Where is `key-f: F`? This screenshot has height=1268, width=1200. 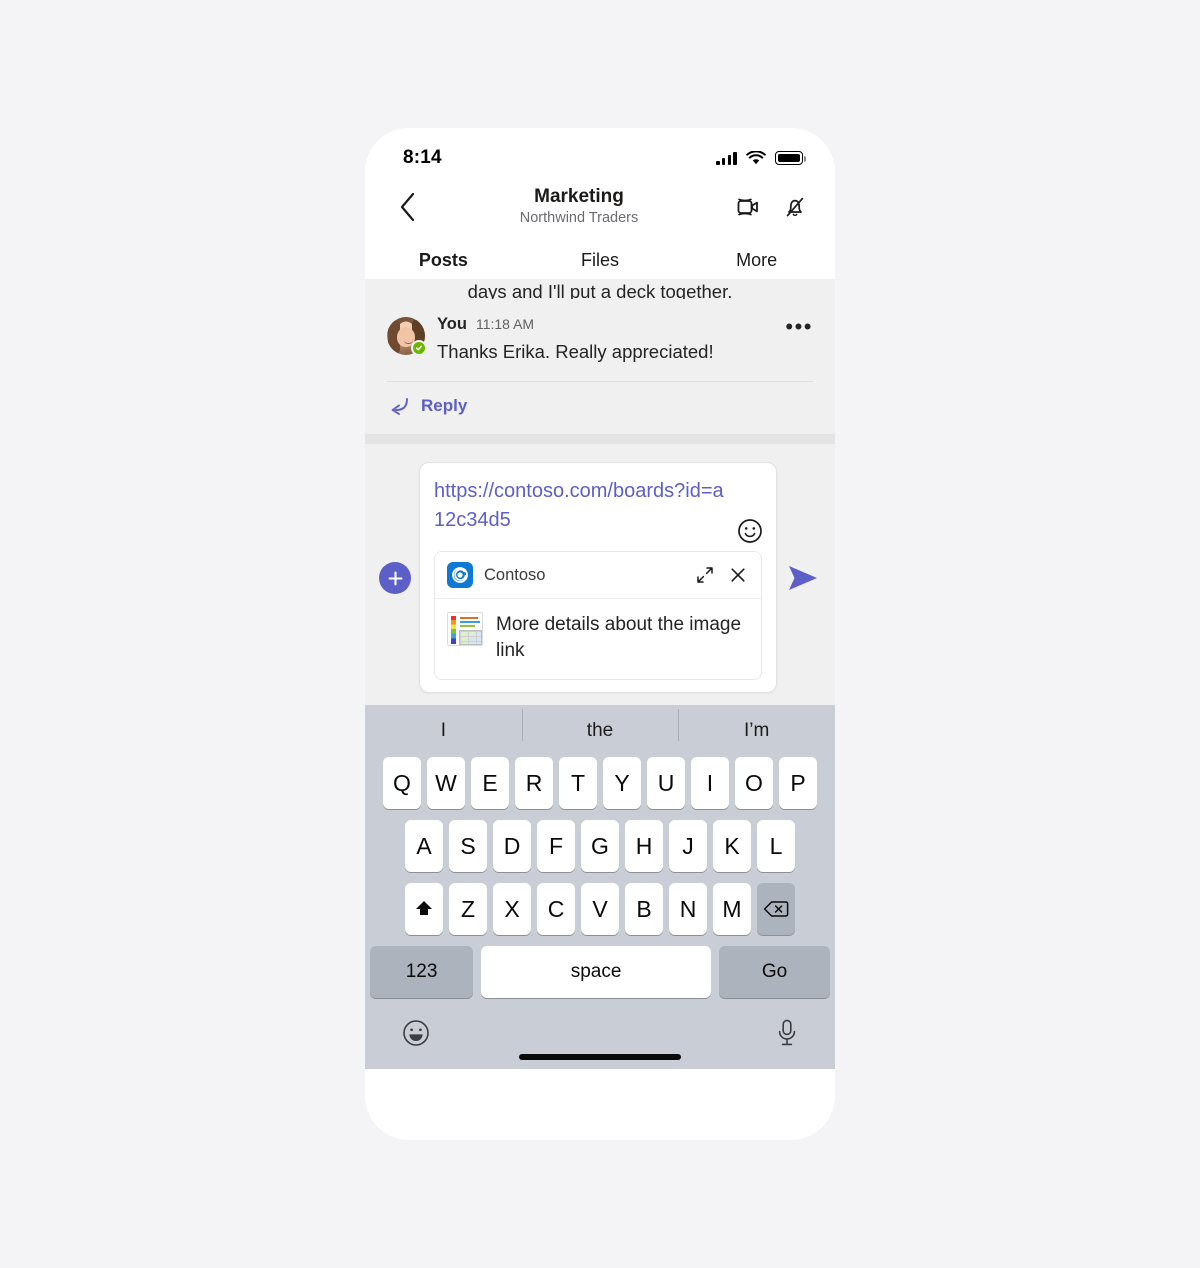 key-f: F is located at coordinates (556, 846).